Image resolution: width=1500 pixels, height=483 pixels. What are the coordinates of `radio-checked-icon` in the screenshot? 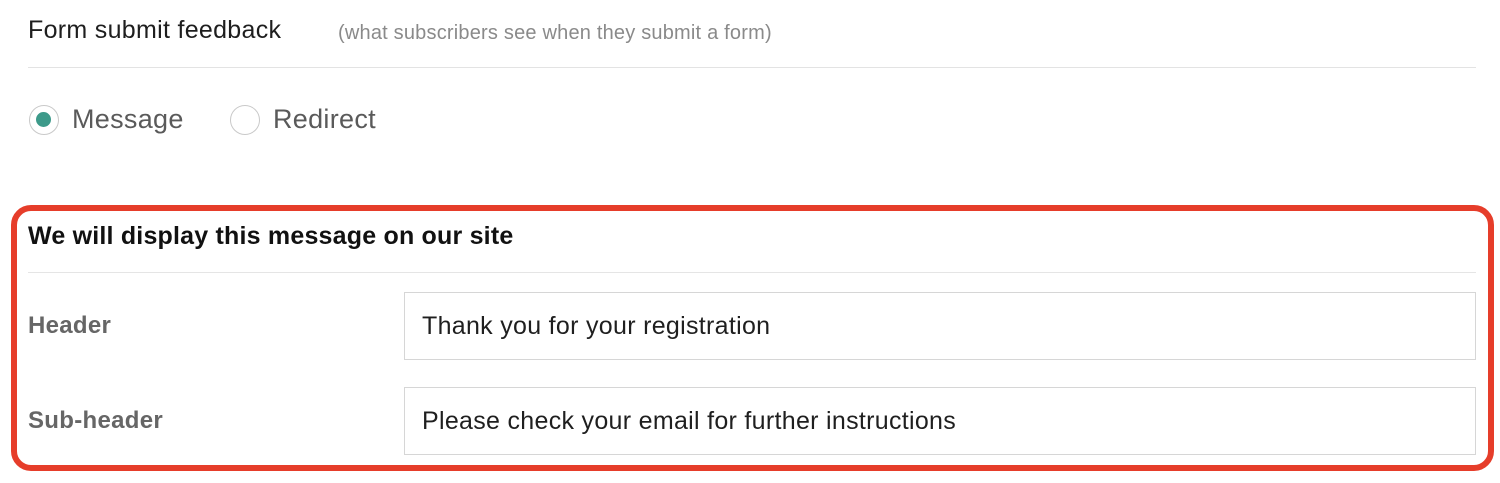 It's located at (44, 120).